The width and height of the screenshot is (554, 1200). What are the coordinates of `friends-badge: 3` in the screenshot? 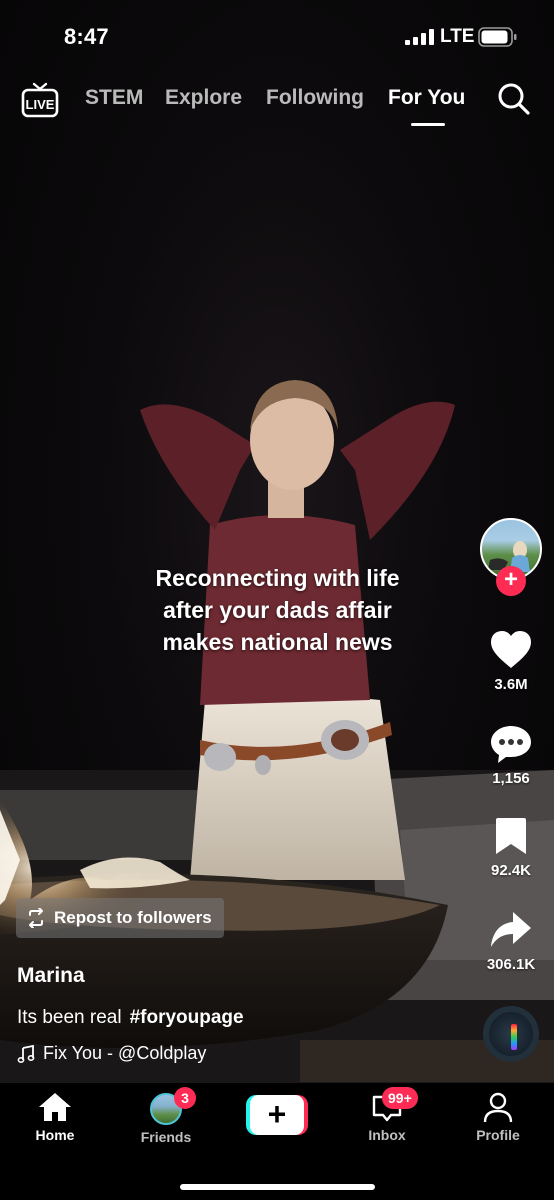 It's located at (185, 1098).